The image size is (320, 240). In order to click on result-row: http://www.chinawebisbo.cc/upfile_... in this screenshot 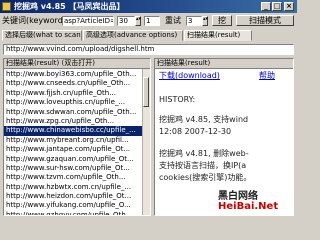, I will do `click(73, 131)`.